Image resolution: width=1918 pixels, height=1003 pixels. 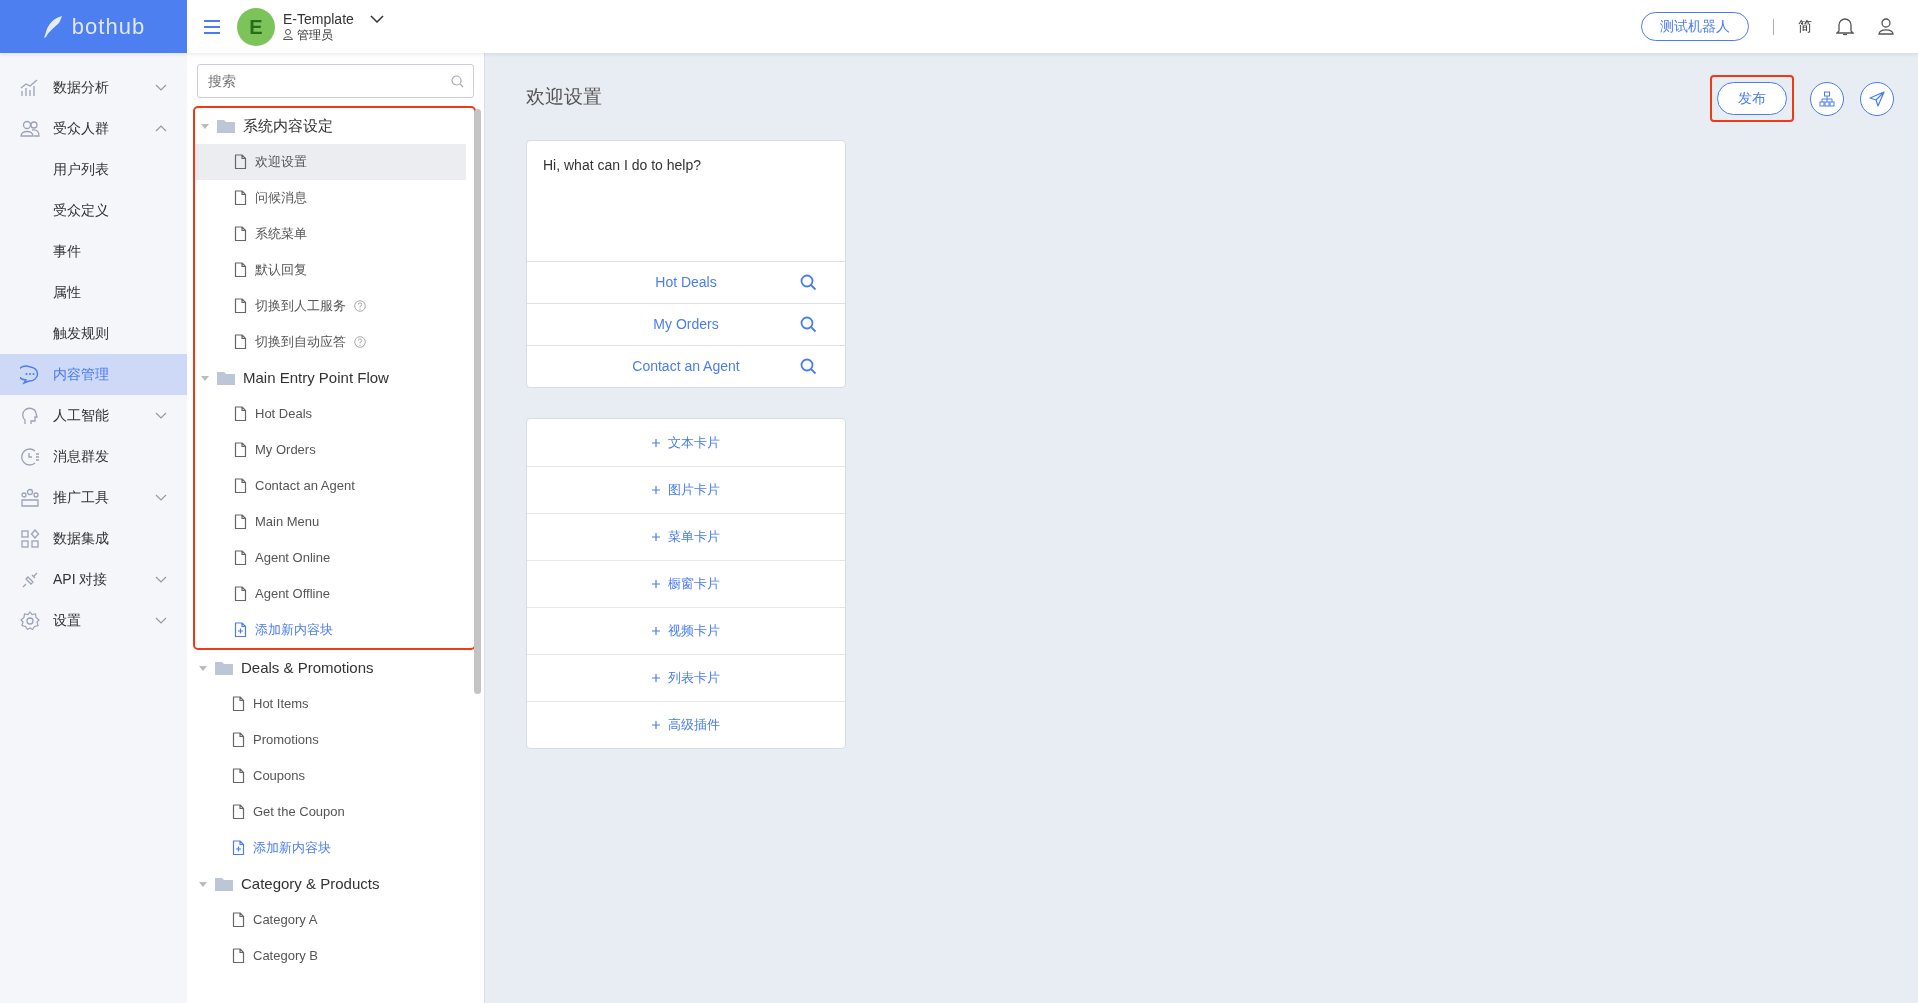 I want to click on sidebar-subitem: 受众定义, so click(x=93, y=210).